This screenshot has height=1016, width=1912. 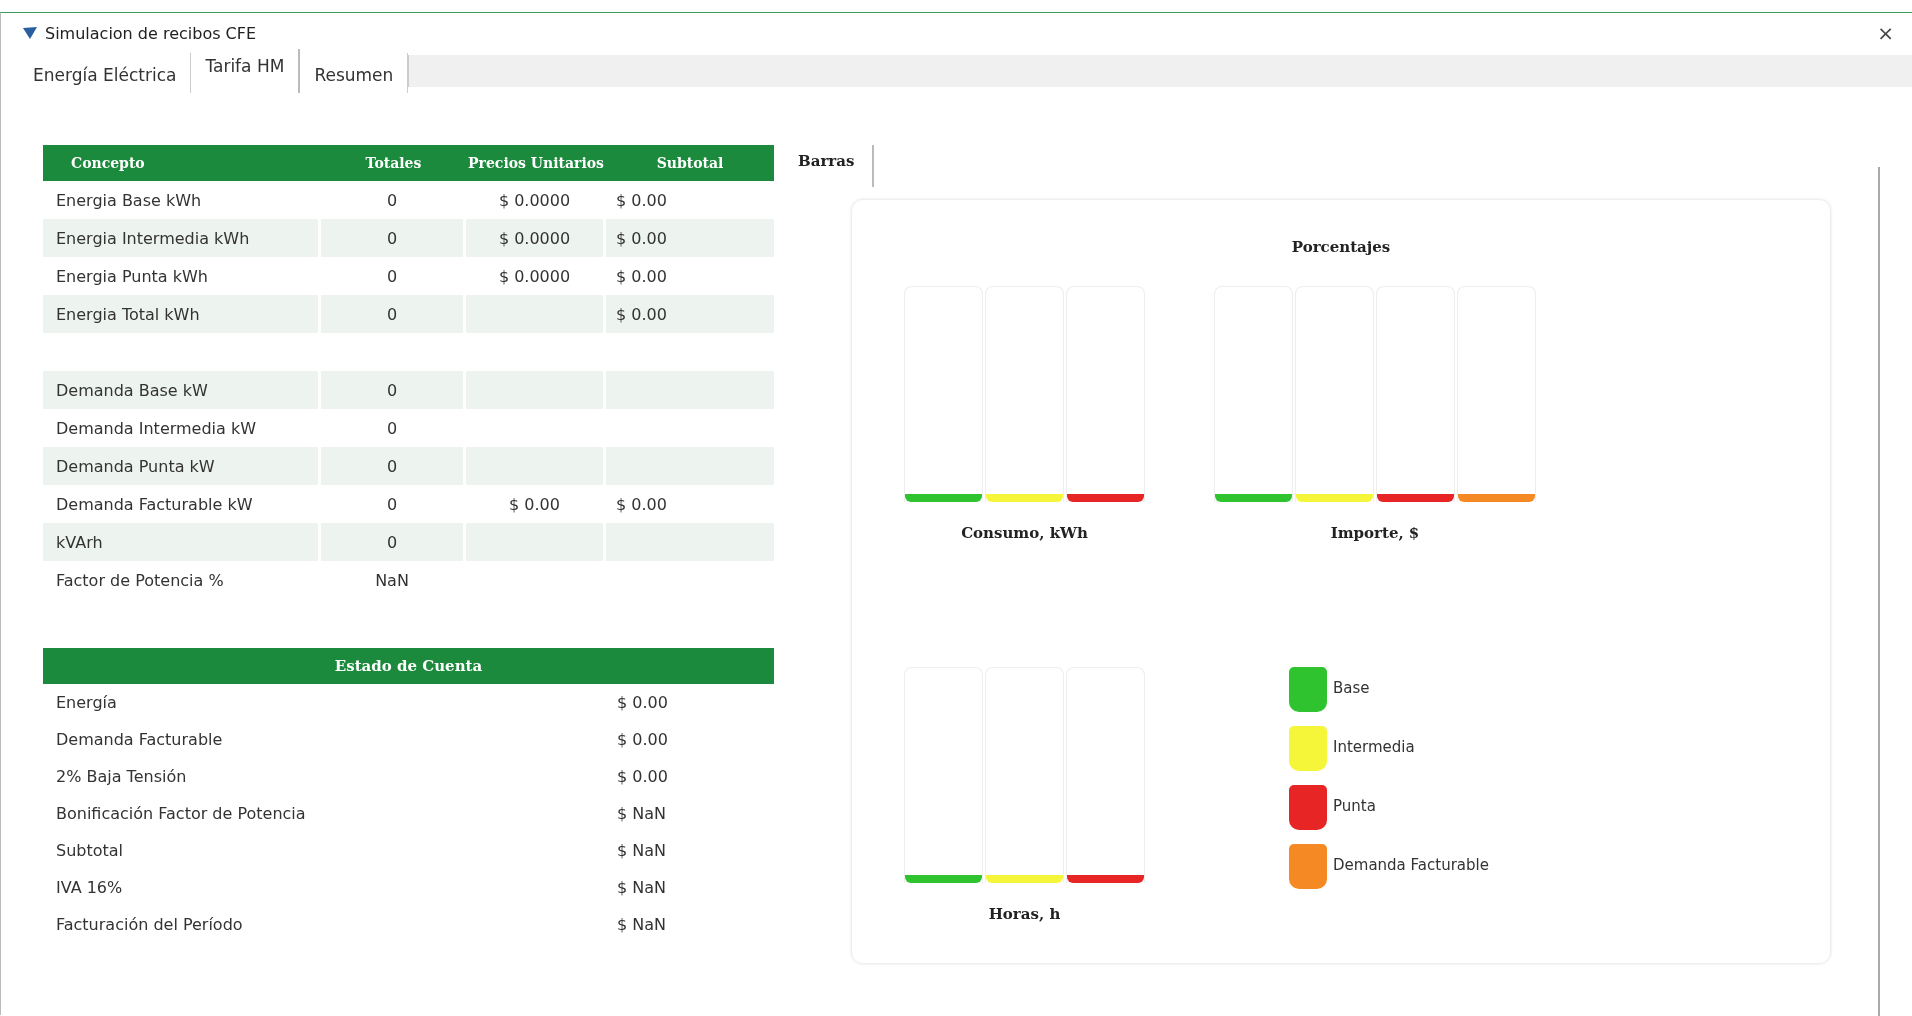 What do you see at coordinates (182, 580) in the screenshot?
I see `table-cell: Factor de Potencia %` at bounding box center [182, 580].